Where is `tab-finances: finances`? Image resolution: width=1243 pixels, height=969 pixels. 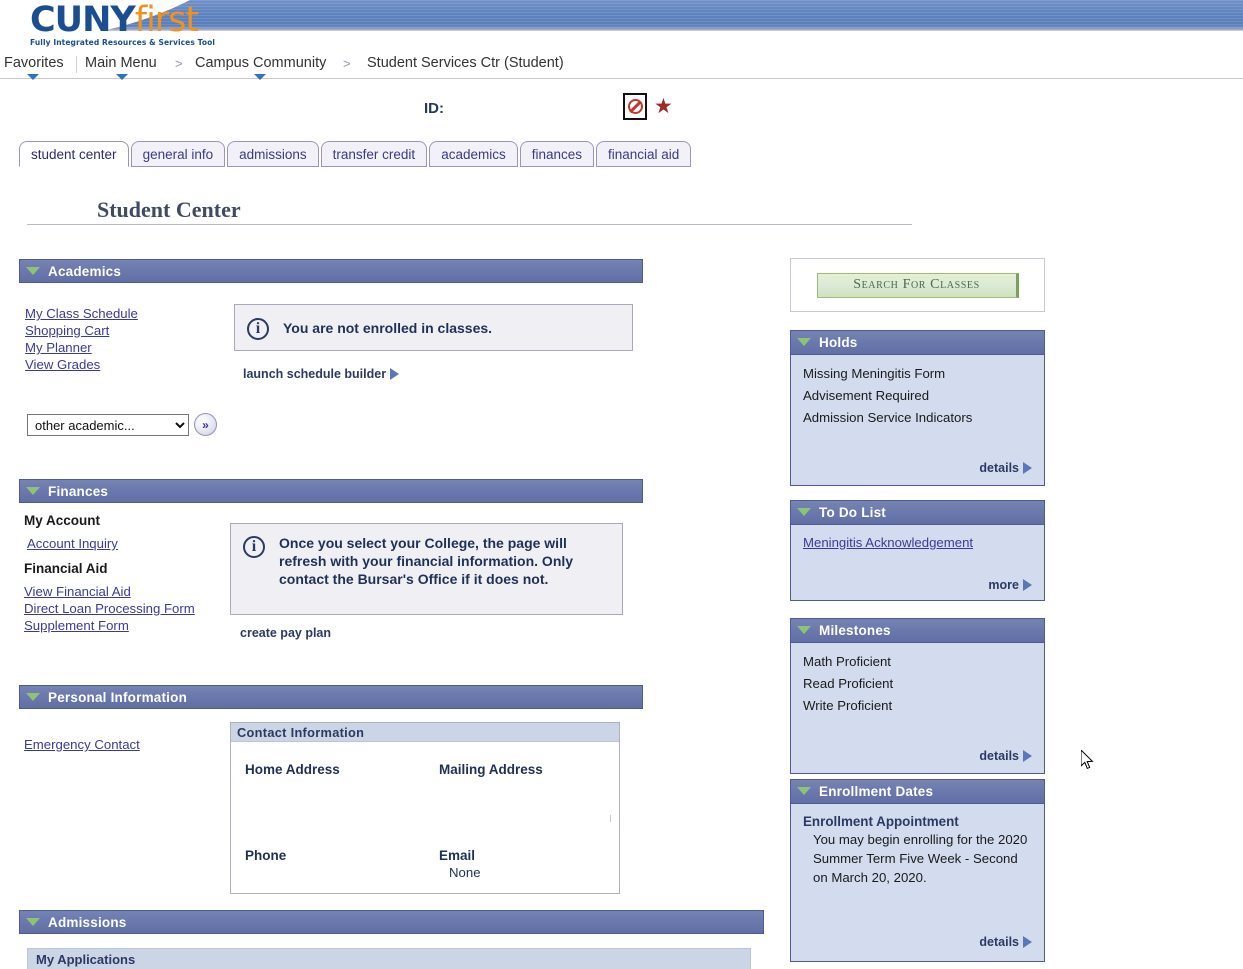 tab-finances: finances is located at coordinates (557, 154).